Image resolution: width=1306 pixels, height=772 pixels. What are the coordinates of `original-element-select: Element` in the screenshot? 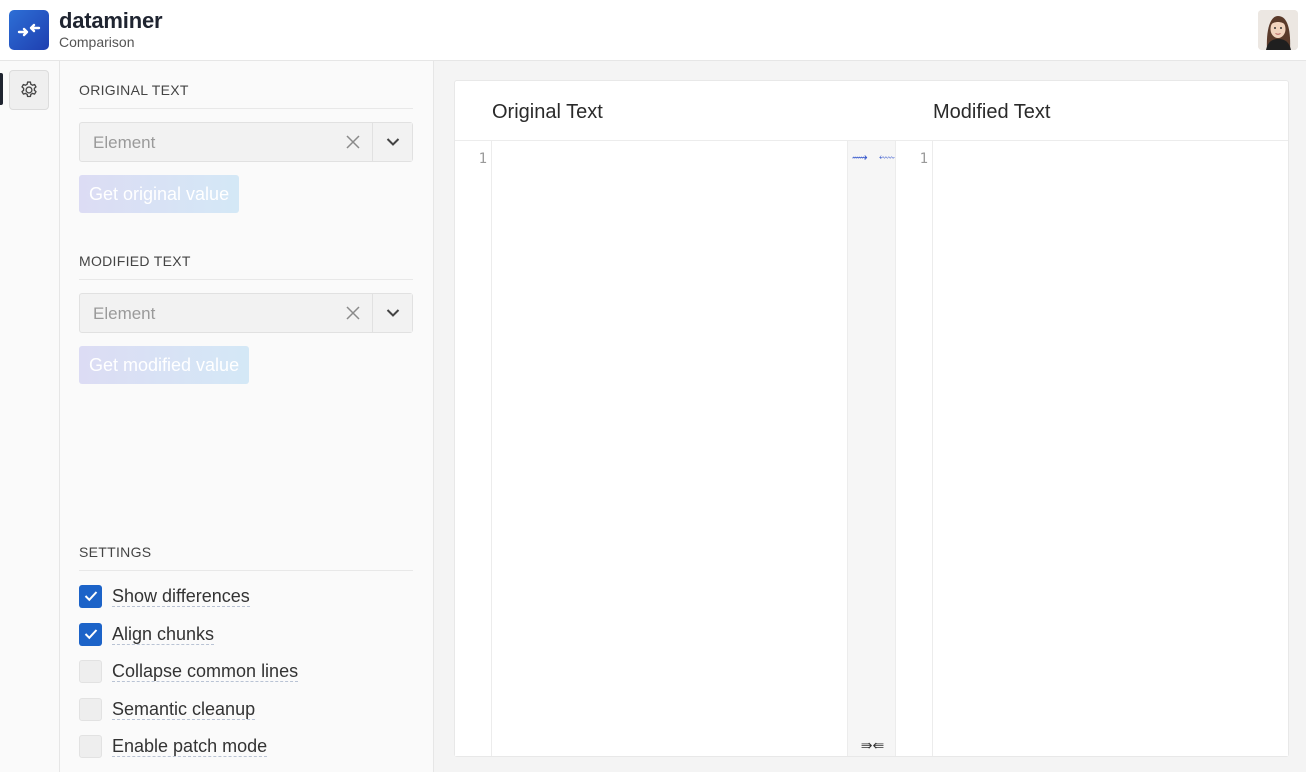 It's located at (246, 142).